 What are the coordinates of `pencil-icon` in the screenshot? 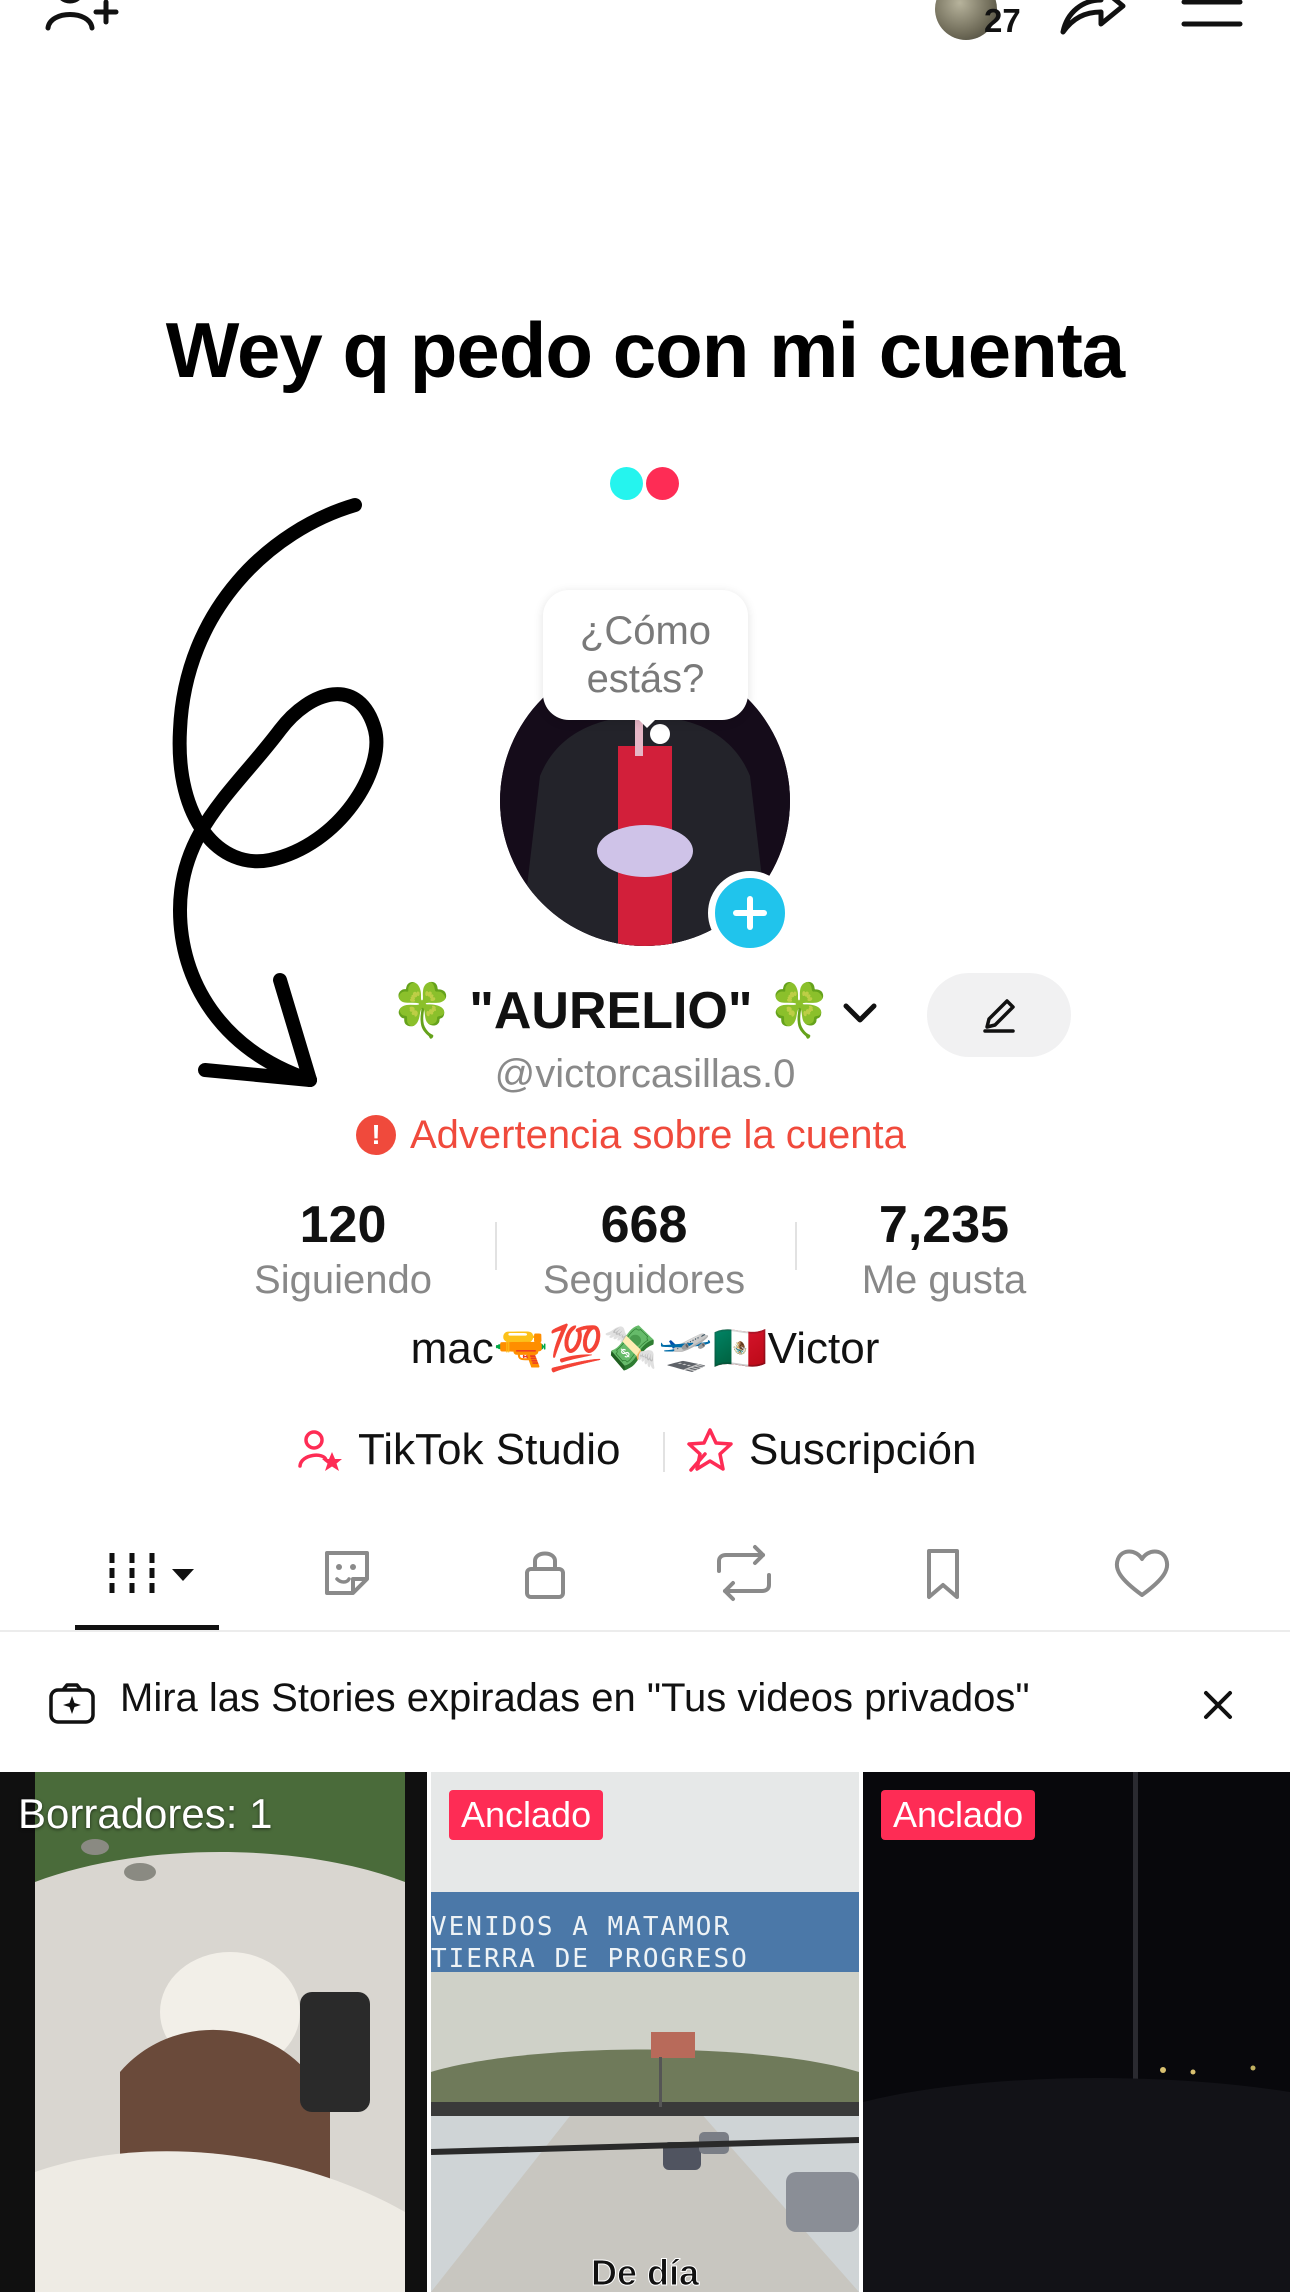 It's located at (999, 1016).